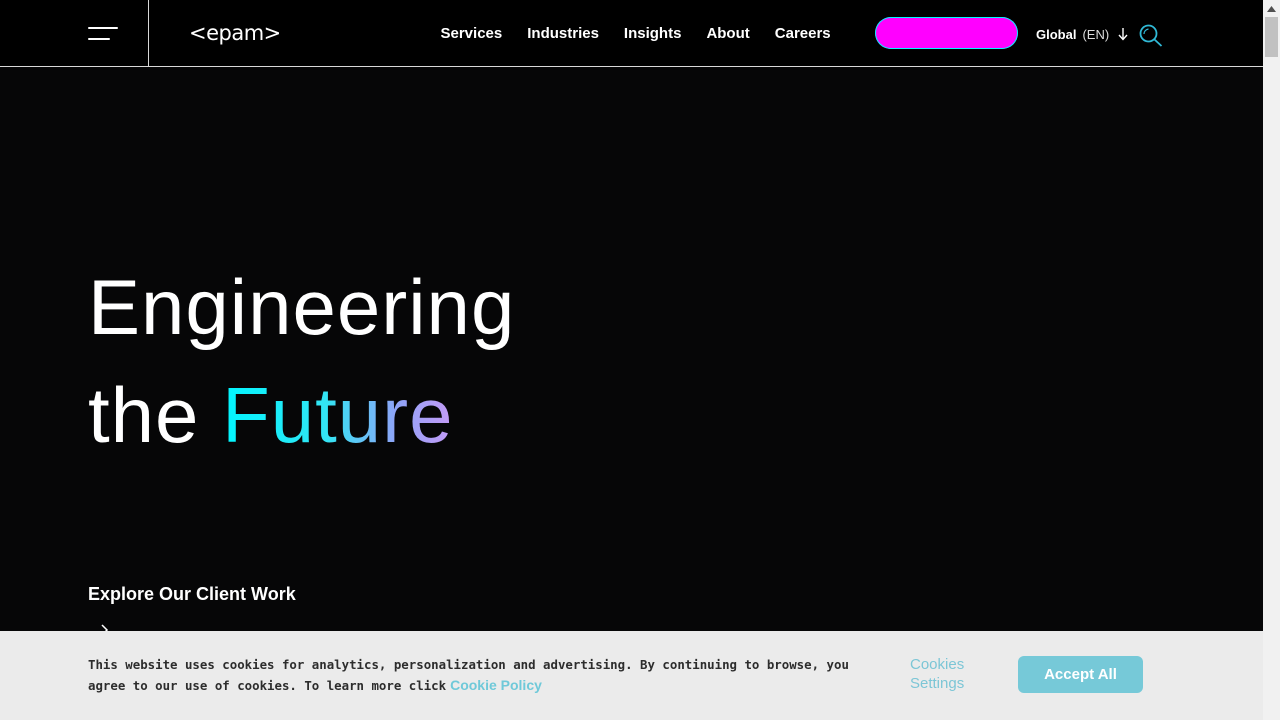  Describe the element at coordinates (1123, 34) in the screenshot. I see `arrow-down-icon` at that location.